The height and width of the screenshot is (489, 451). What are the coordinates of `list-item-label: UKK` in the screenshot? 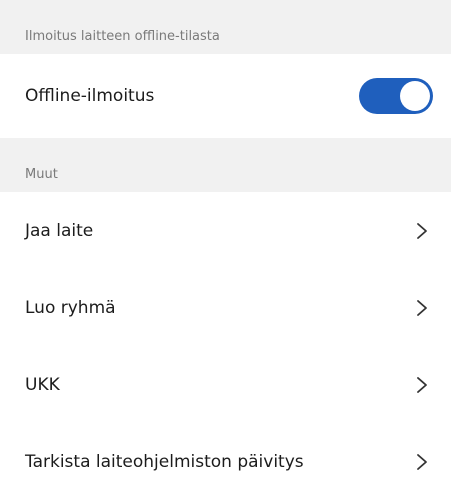 It's located at (42, 384).